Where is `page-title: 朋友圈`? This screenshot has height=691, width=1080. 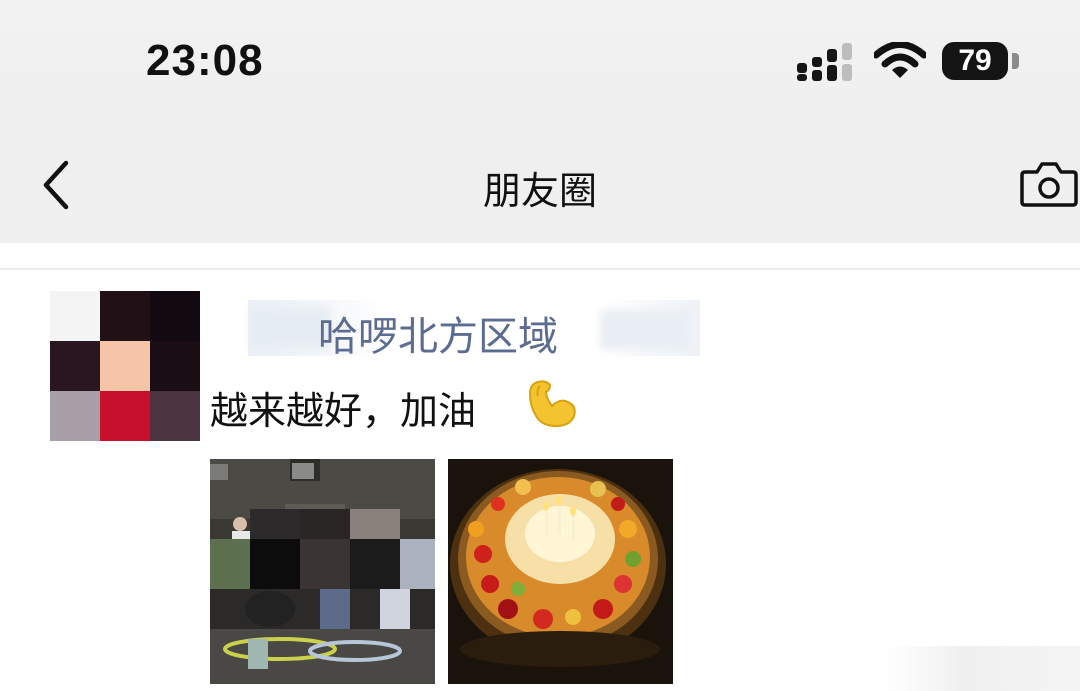 page-title: 朋友圈 is located at coordinates (539, 191).